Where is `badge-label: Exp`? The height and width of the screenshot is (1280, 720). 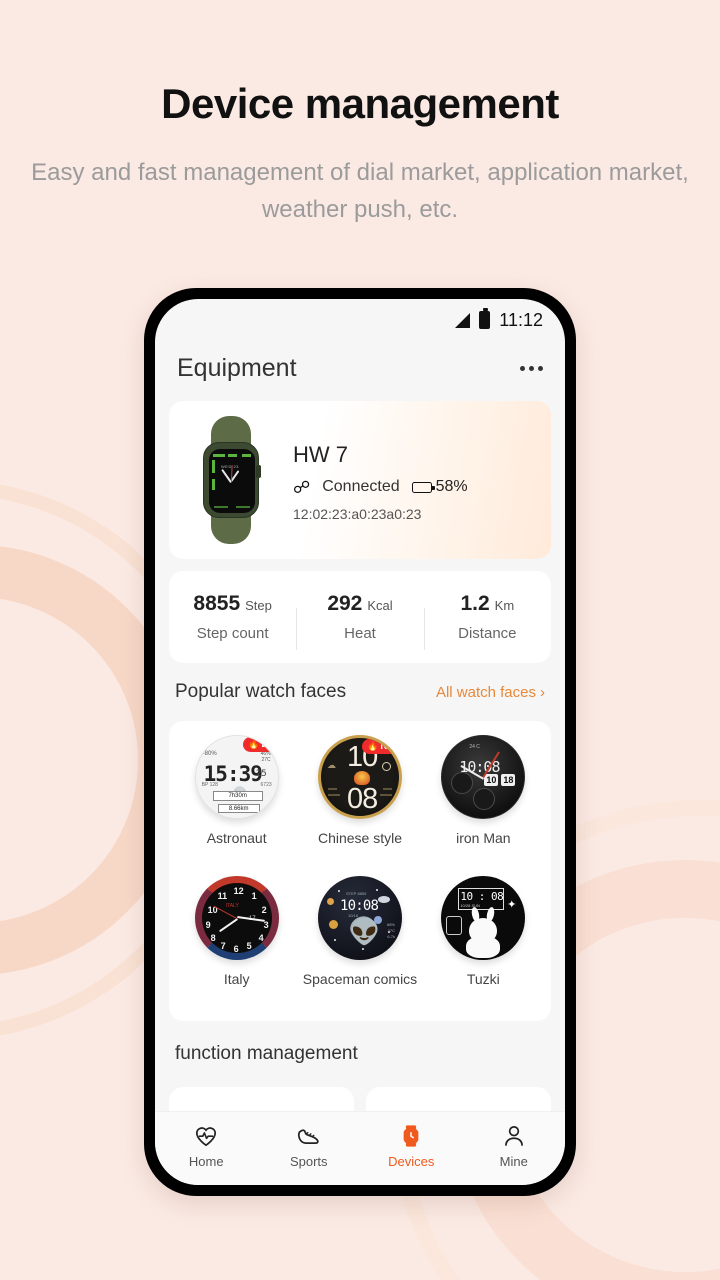
badge-label: Exp is located at coordinates (270, 744).